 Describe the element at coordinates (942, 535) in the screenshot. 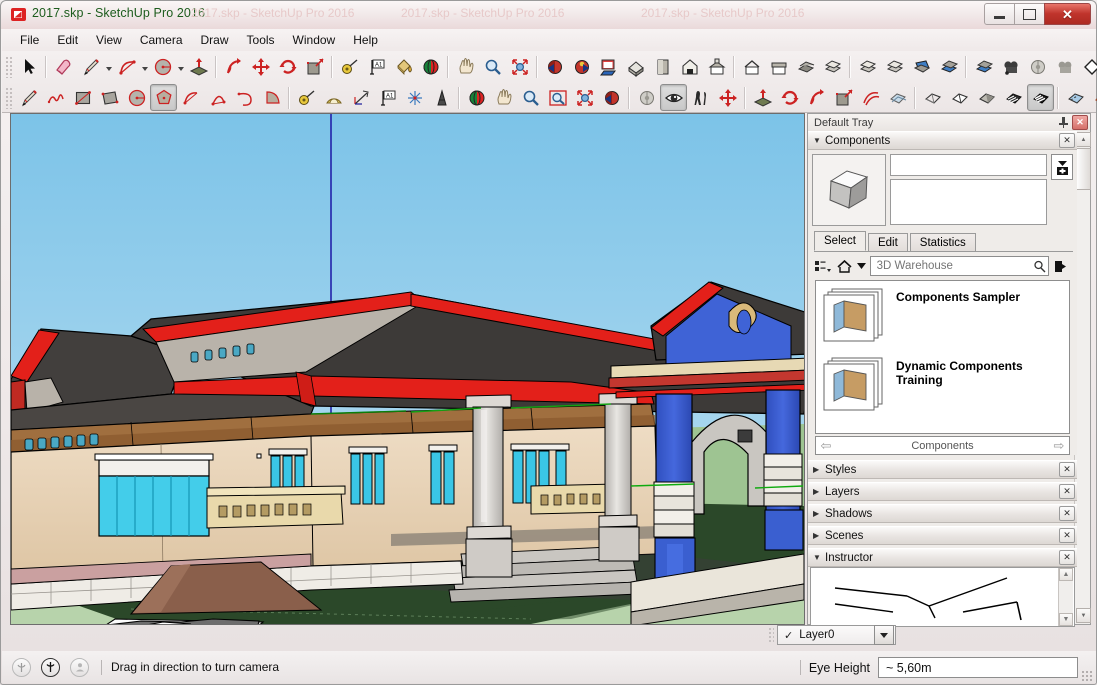

I see `panel-header-scenes: ▶ Scenes ✕` at that location.